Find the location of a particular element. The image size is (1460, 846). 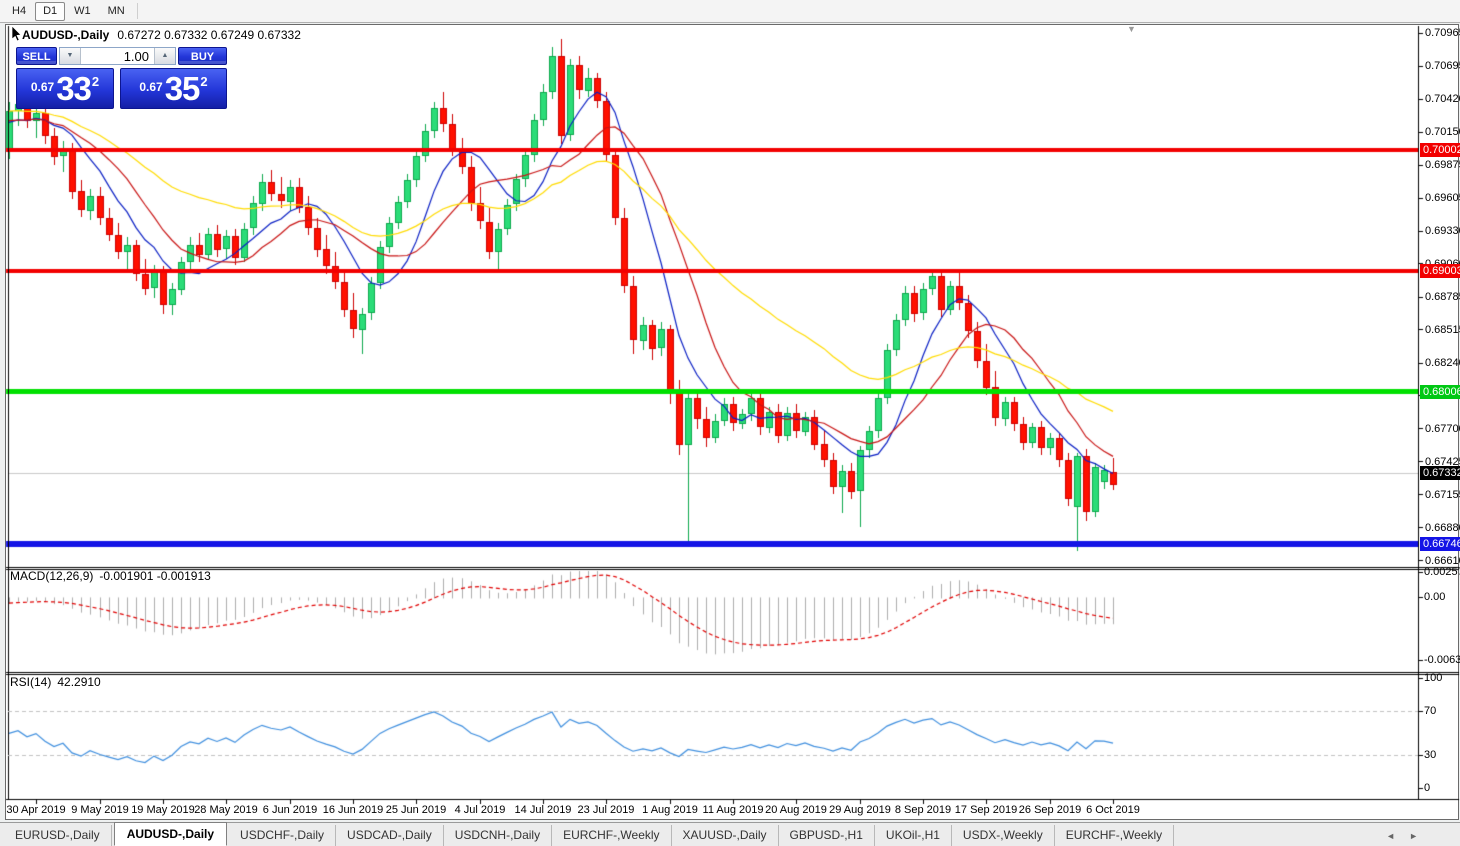

price-tick-label: 0.66880 is located at coordinates (1442, 527).